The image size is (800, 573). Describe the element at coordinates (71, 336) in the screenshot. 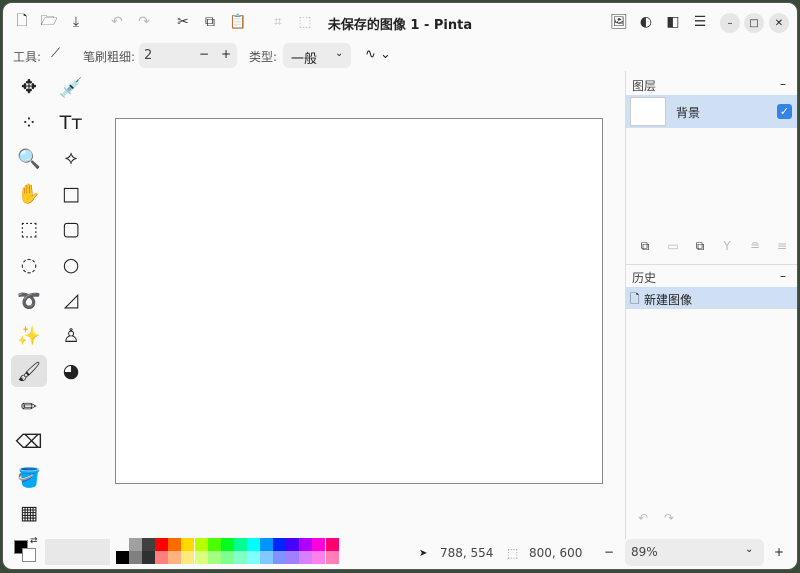

I see `tool-clone-stamp: ♙` at that location.